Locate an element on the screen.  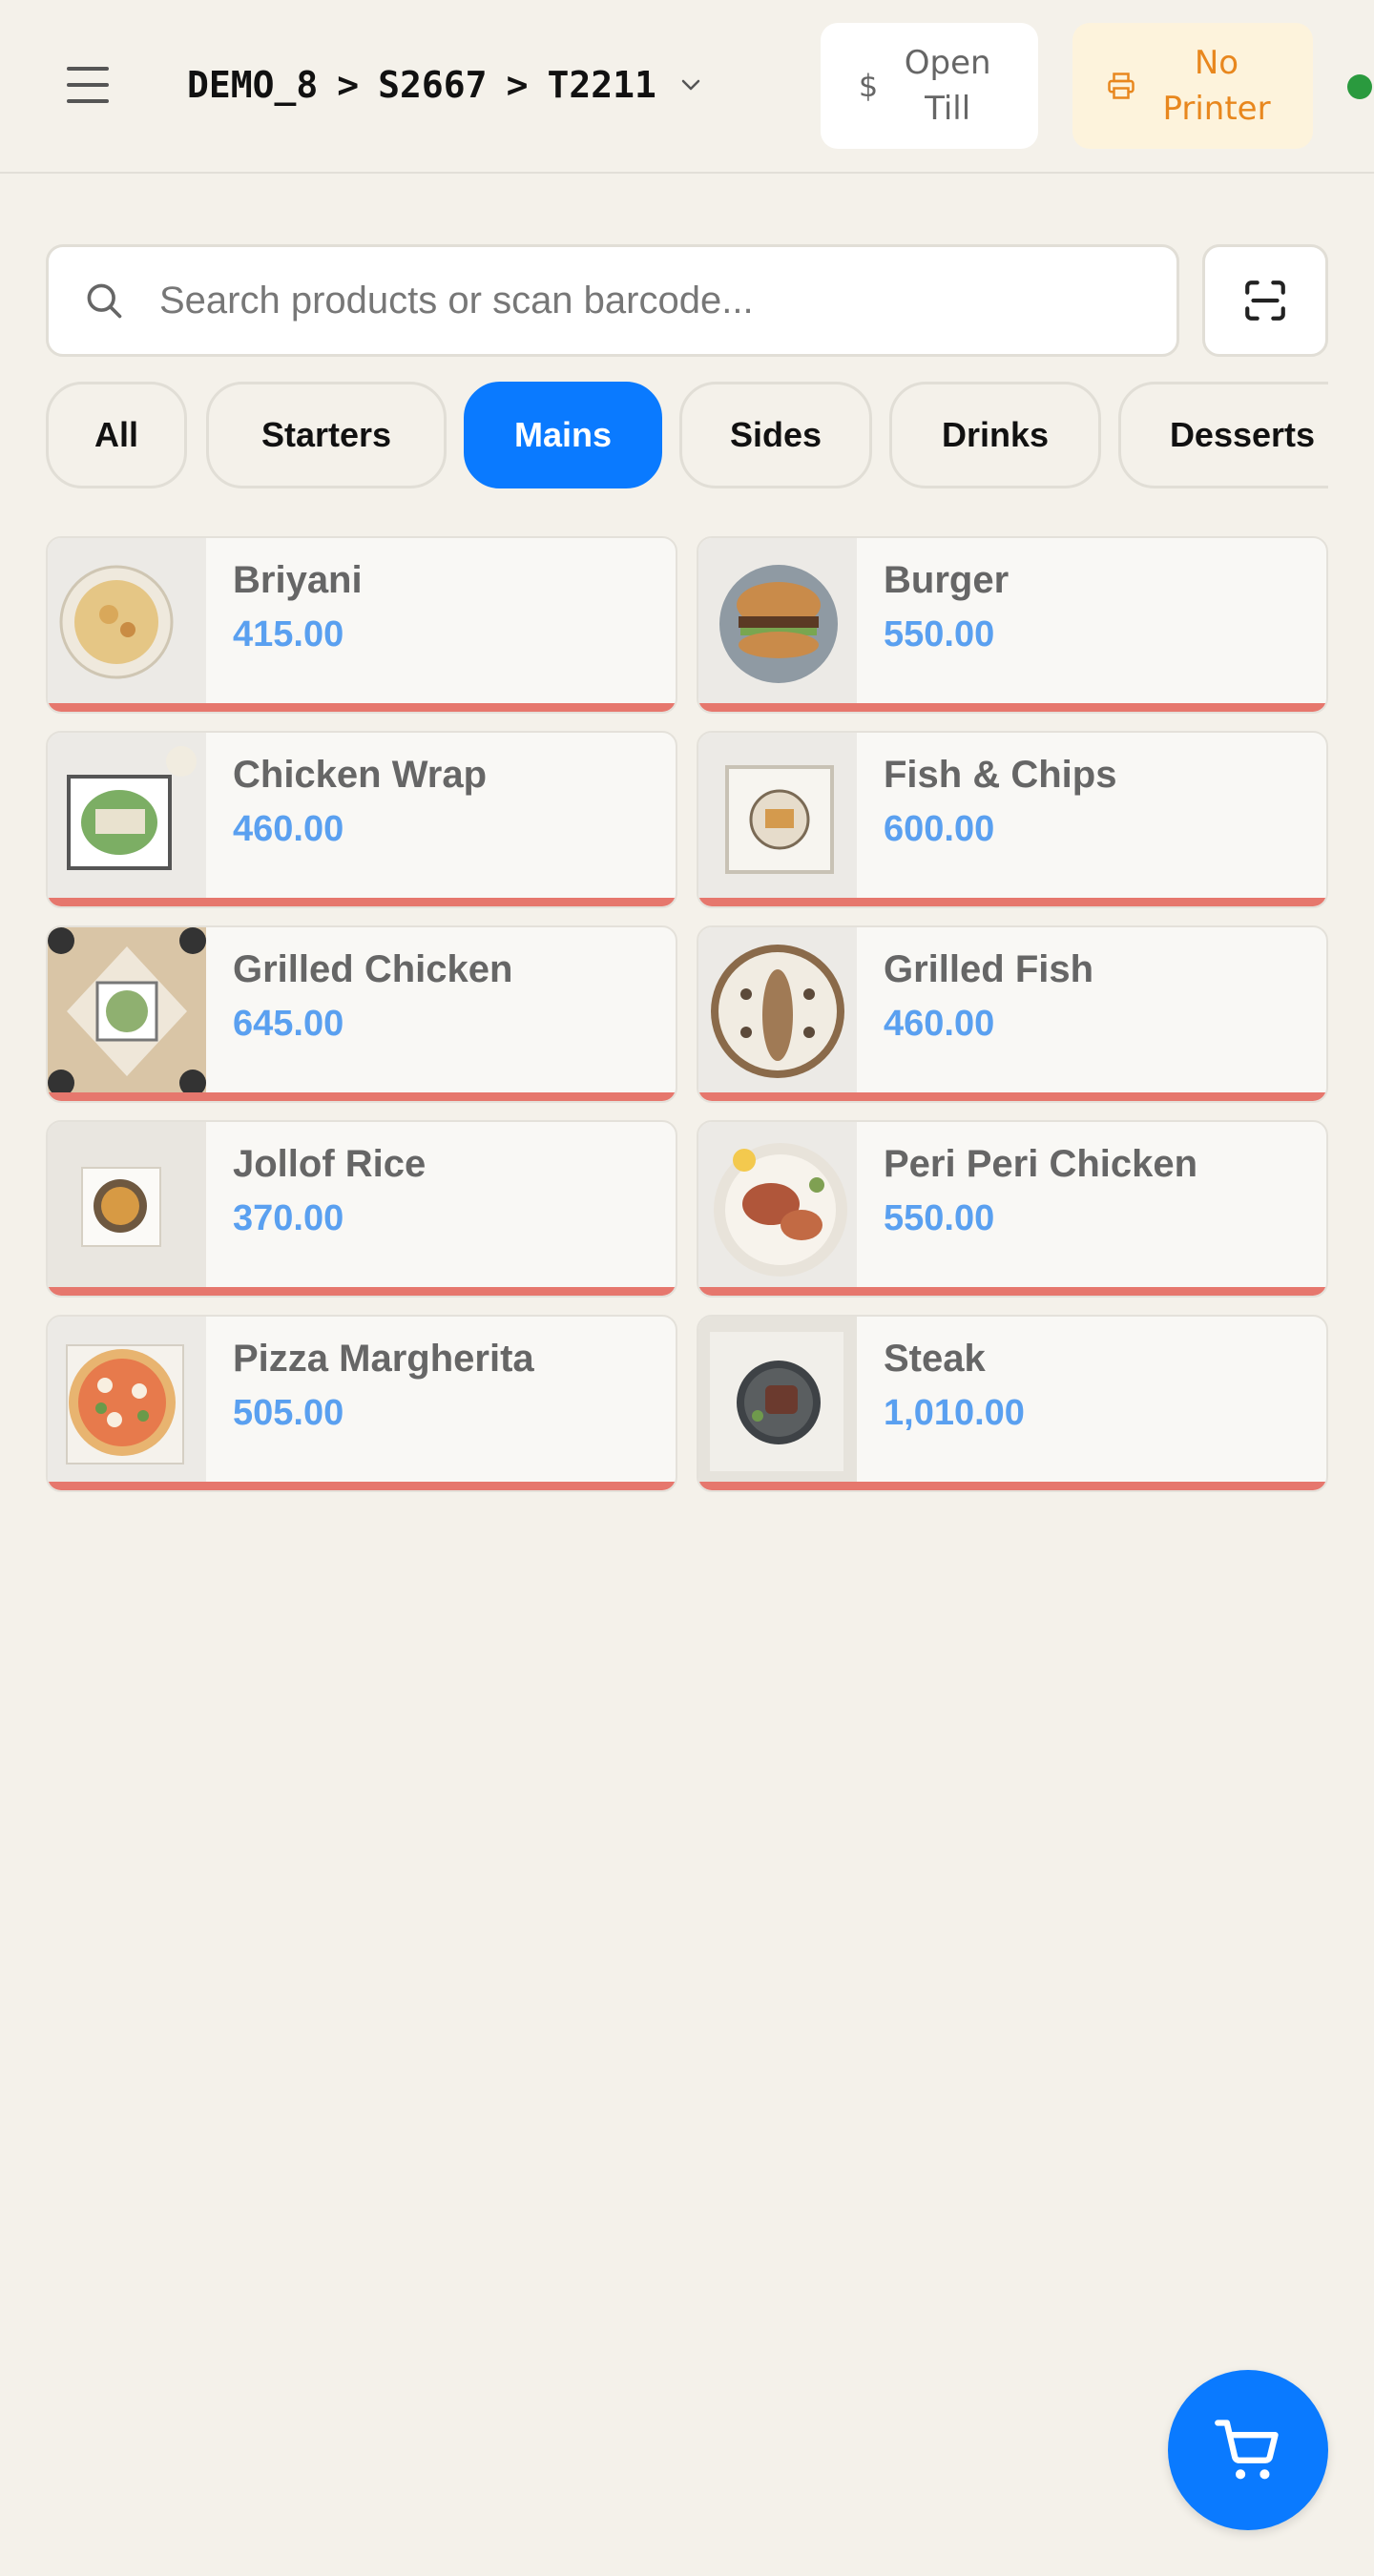
product-price: 645.00 is located at coordinates (288, 1024).